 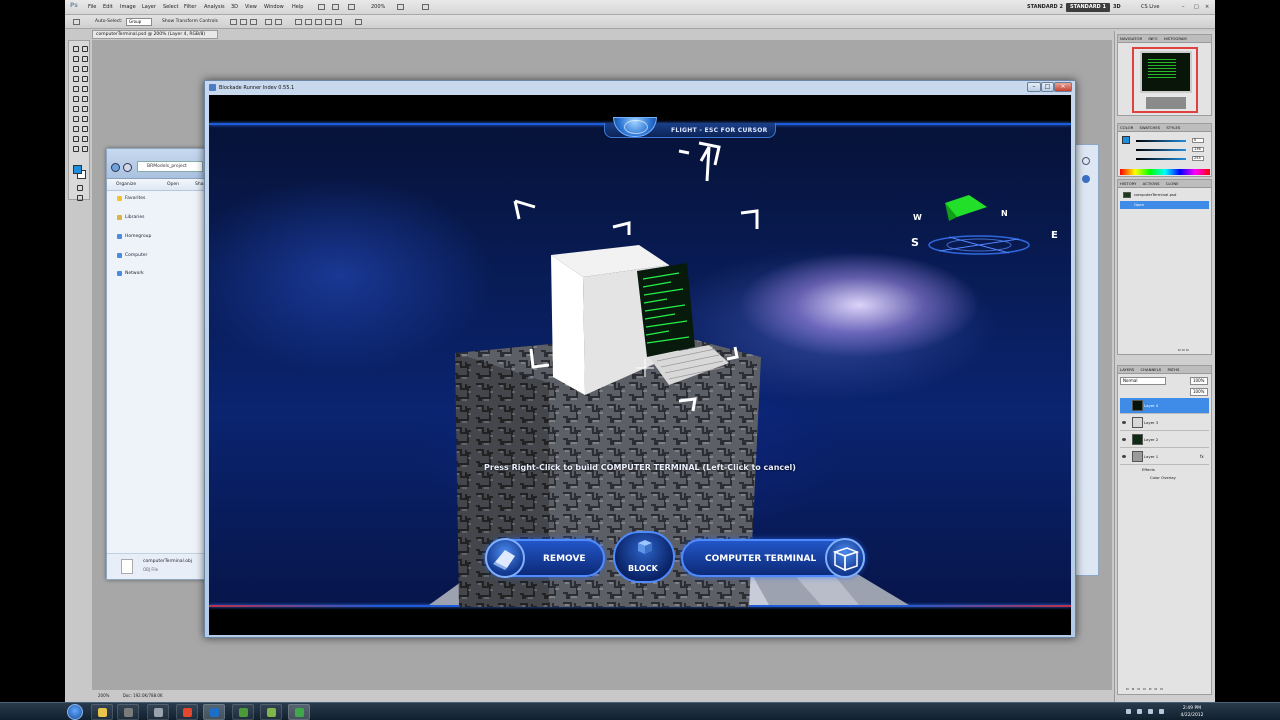 What do you see at coordinates (1164, 440) in the screenshot?
I see `layer-row: Layer 2` at bounding box center [1164, 440].